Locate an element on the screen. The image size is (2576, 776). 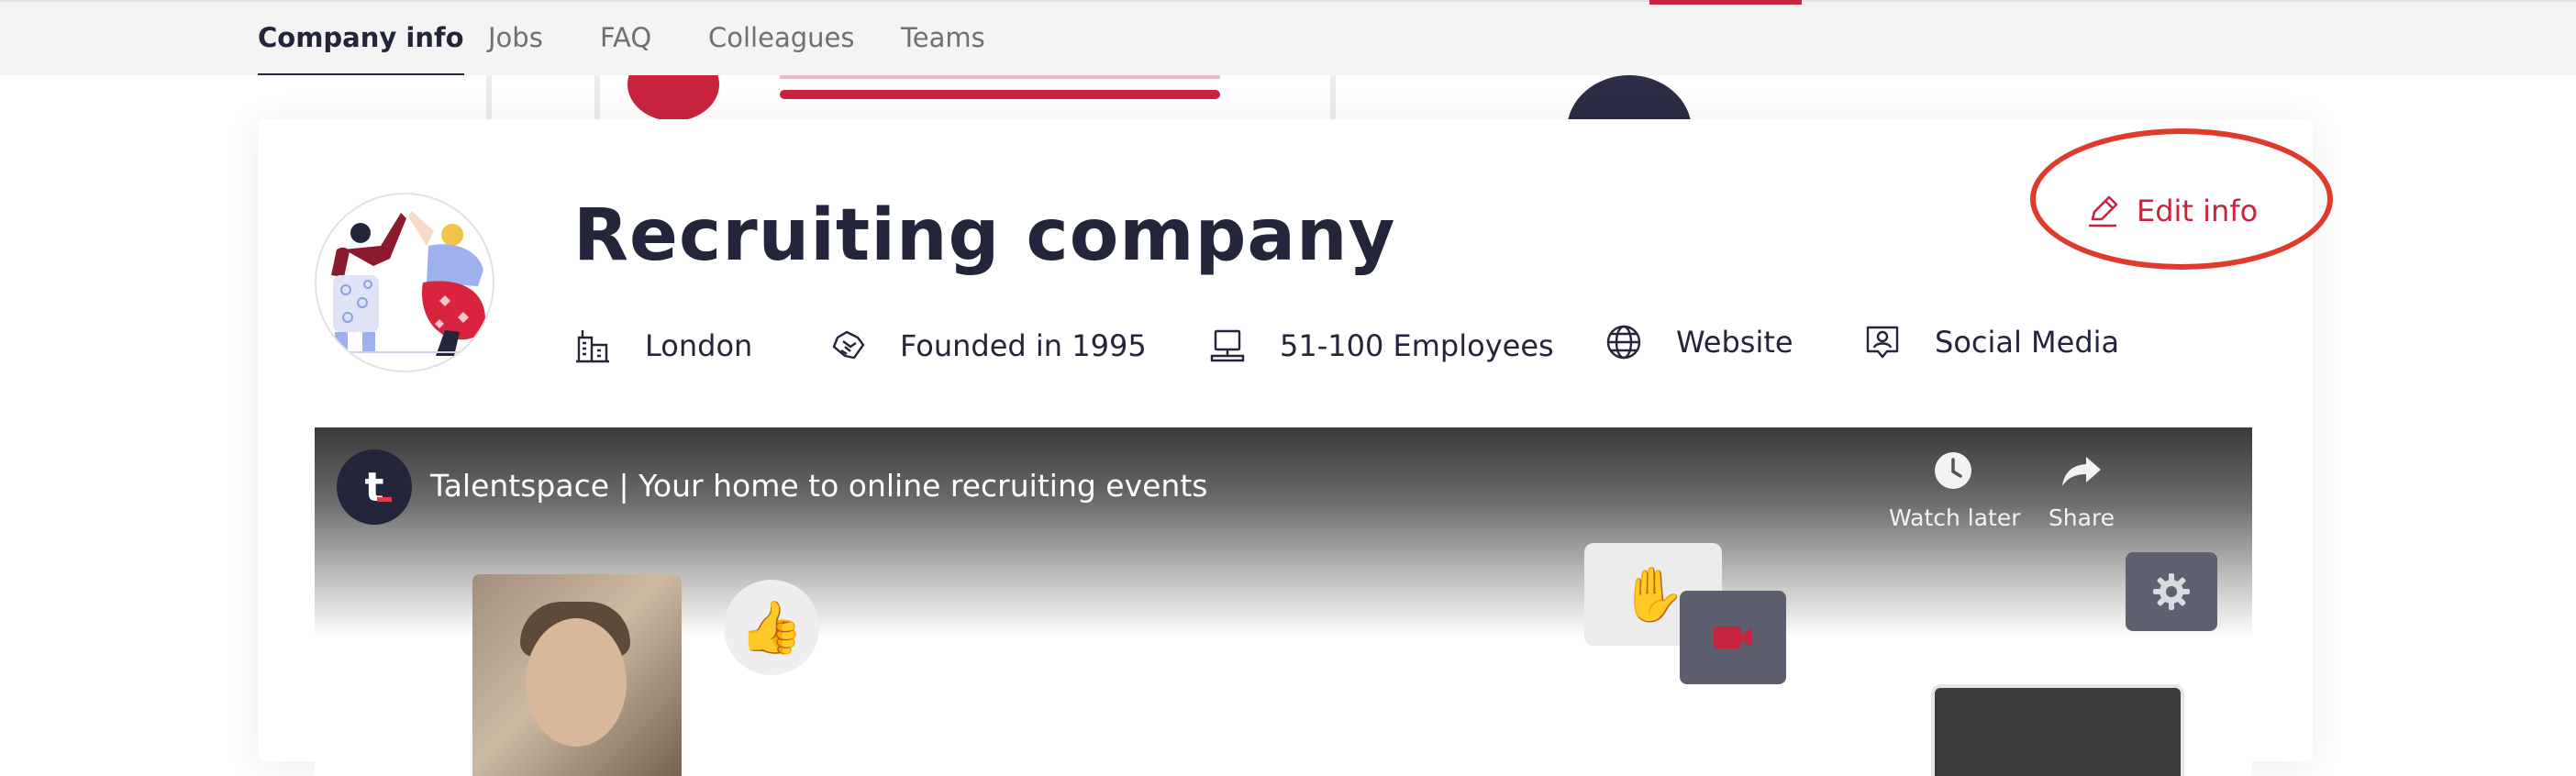
channel-avatar: t is located at coordinates (374, 487).